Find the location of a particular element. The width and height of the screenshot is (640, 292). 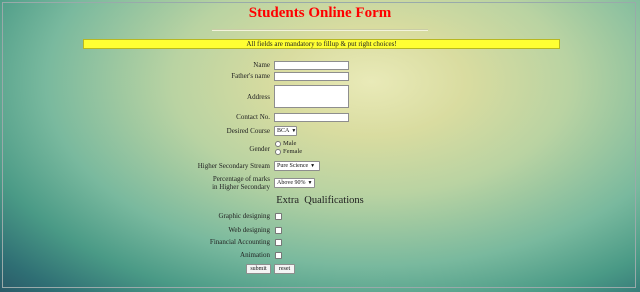

radio-male is located at coordinates (278, 143).